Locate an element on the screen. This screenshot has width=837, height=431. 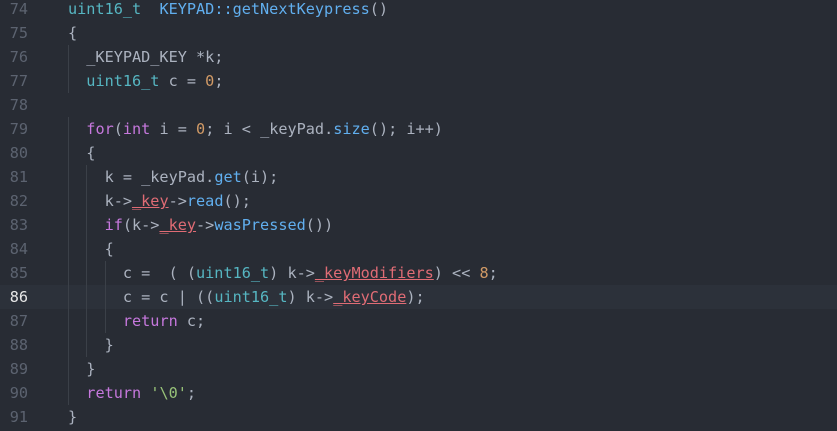
code-token: k = _keyPad. is located at coordinates (141, 177).